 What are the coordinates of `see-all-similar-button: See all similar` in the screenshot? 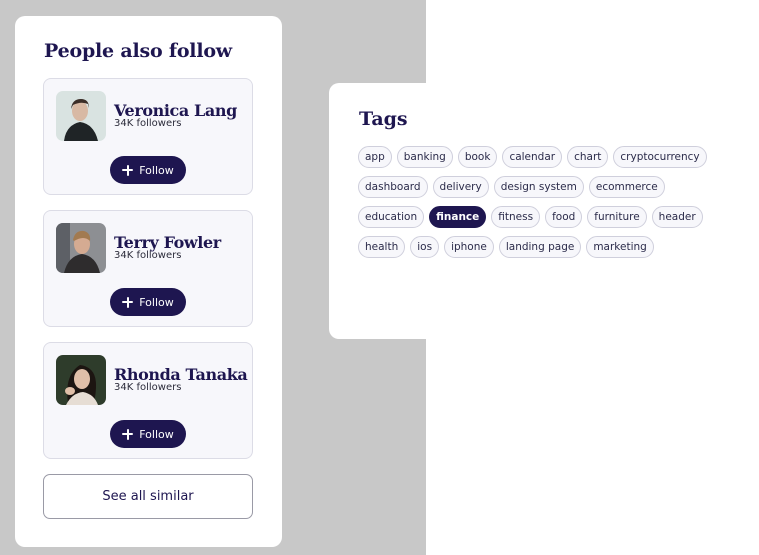 It's located at (148, 496).